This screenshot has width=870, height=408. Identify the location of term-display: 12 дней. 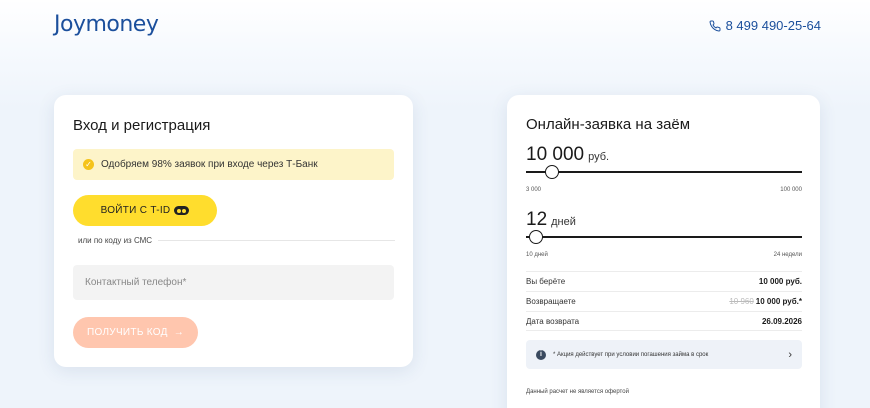
(551, 220).